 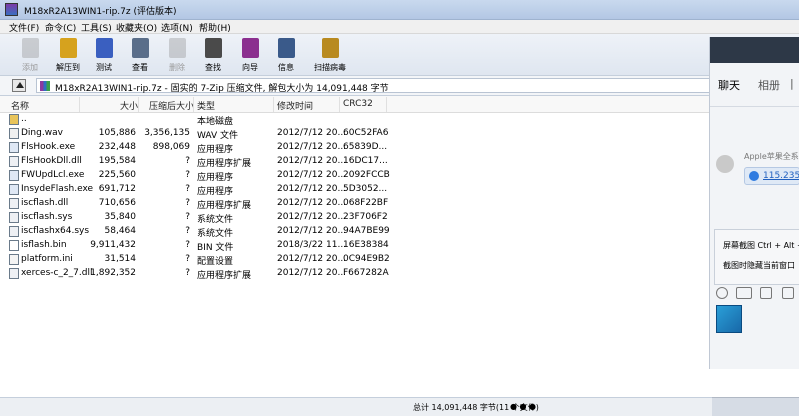 I want to click on column-name: 名称, so click(x=20, y=105).